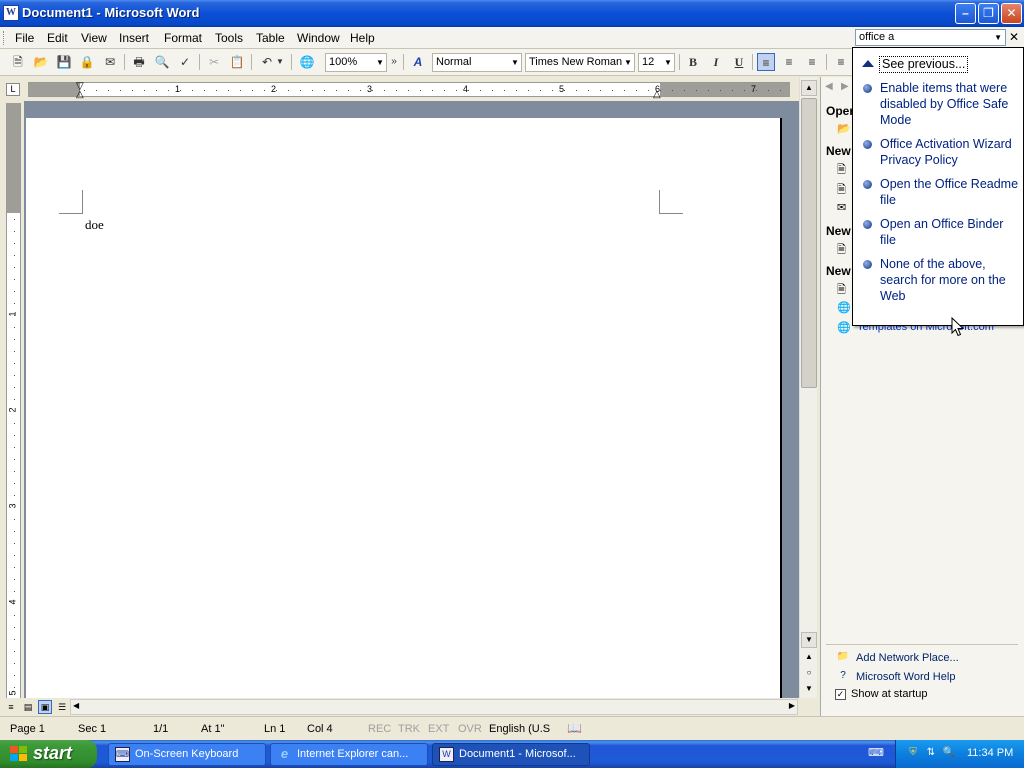  Describe the element at coordinates (307, 62) in the screenshot. I see `web-globe-icon: 🌐` at that location.